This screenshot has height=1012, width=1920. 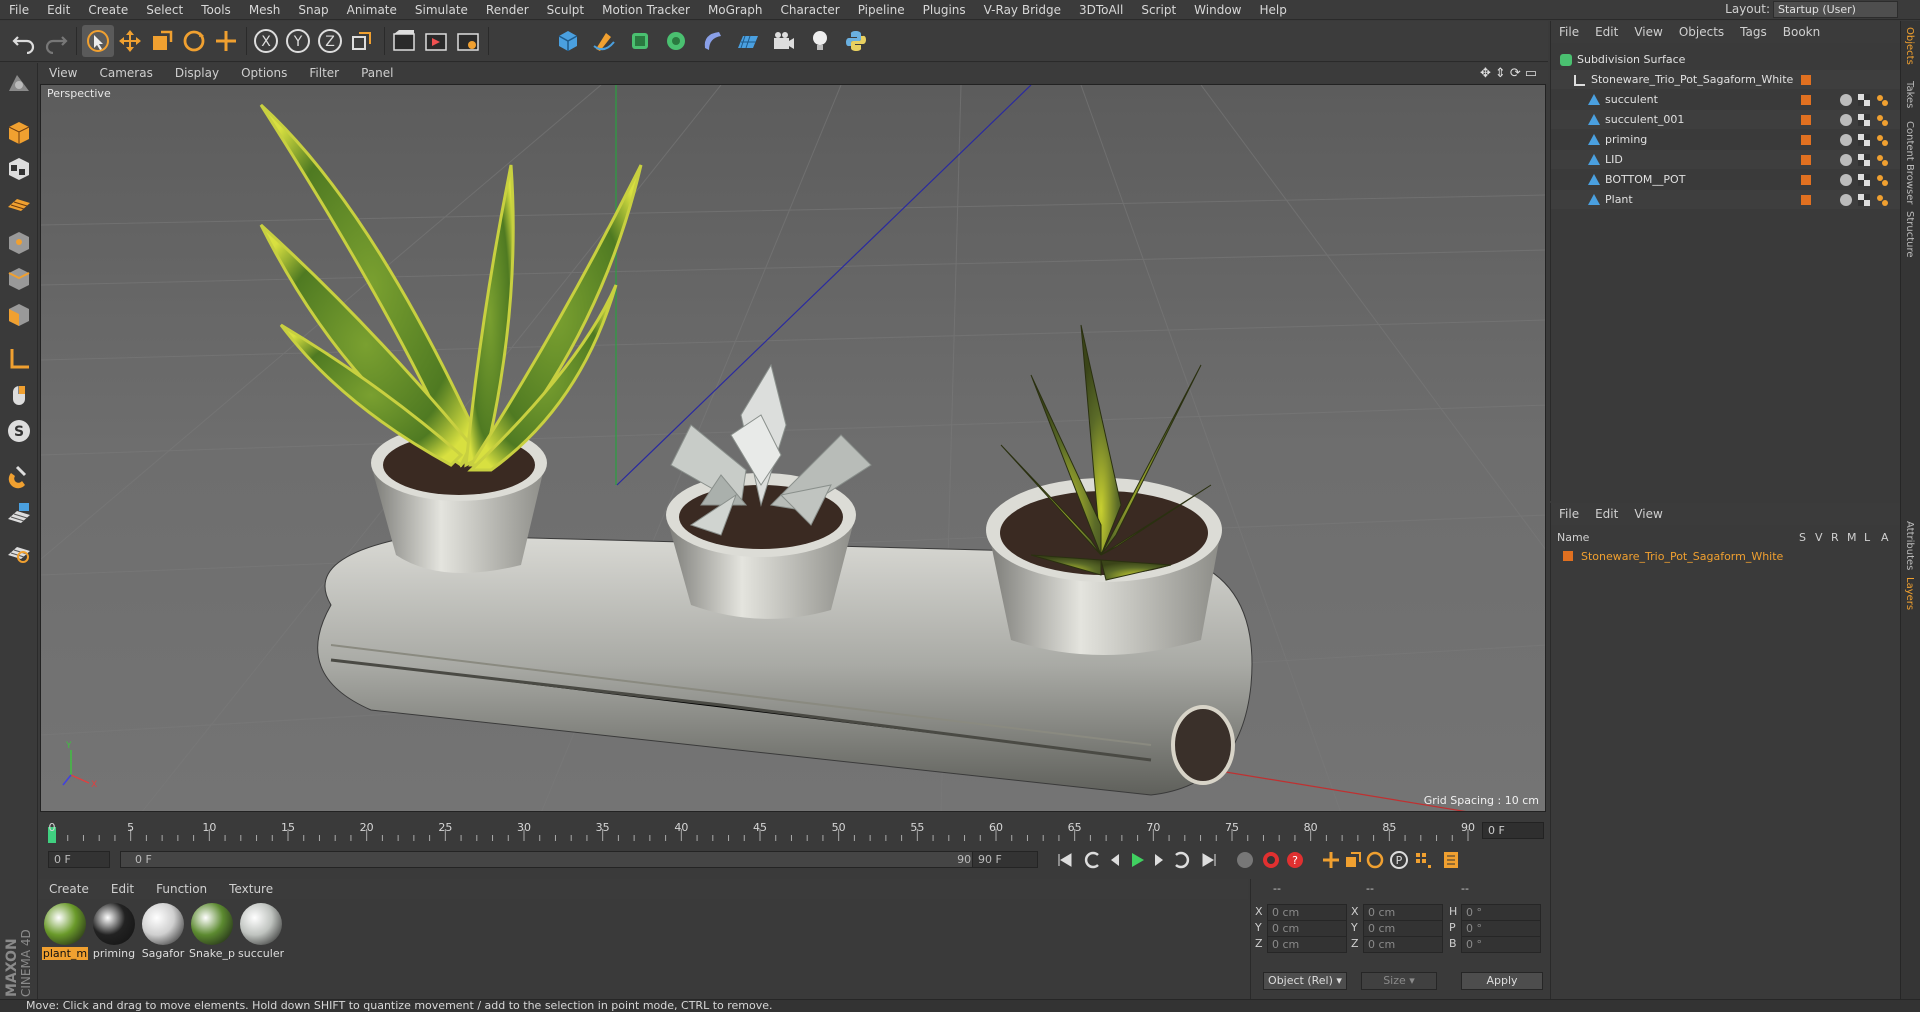 What do you see at coordinates (820, 41) in the screenshot?
I see `light-icon` at bounding box center [820, 41].